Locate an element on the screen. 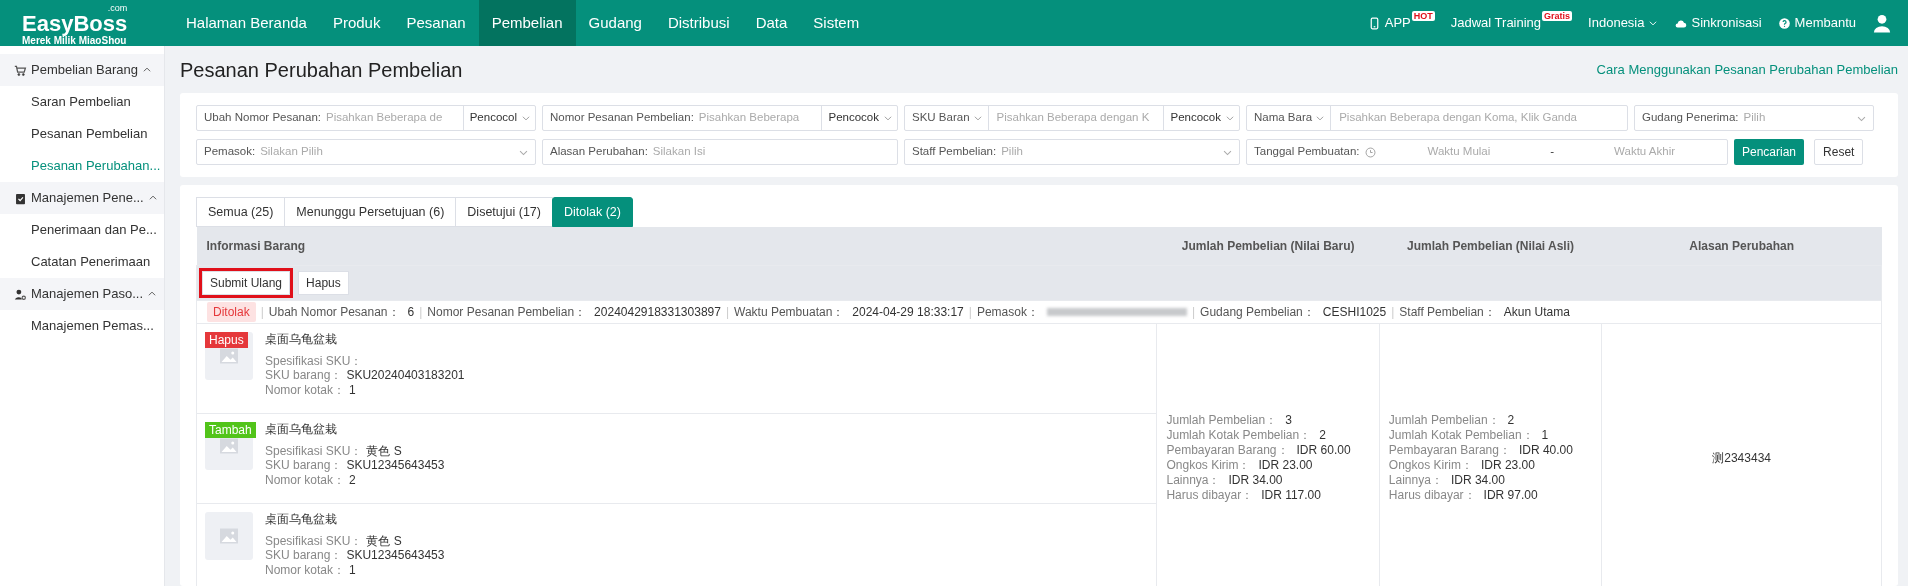 This screenshot has height=586, width=1908. field-value: IDR 40.00 is located at coordinates (1545, 451).